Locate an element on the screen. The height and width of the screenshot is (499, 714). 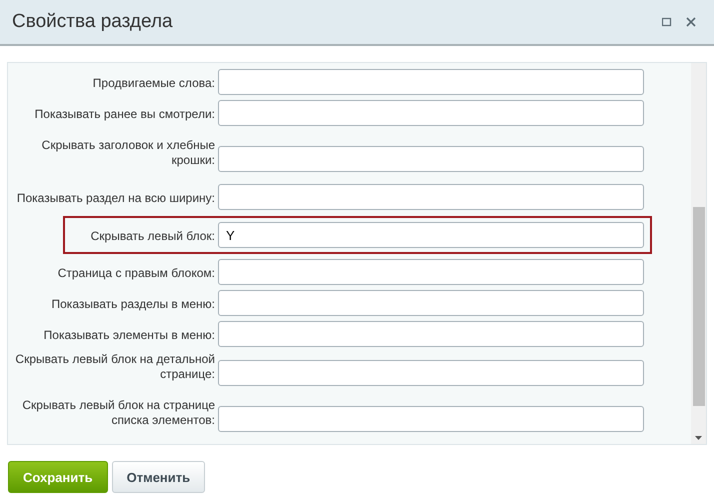
field-label: Скрывать заголовок и хлебные крошки: is located at coordinates (127, 153).